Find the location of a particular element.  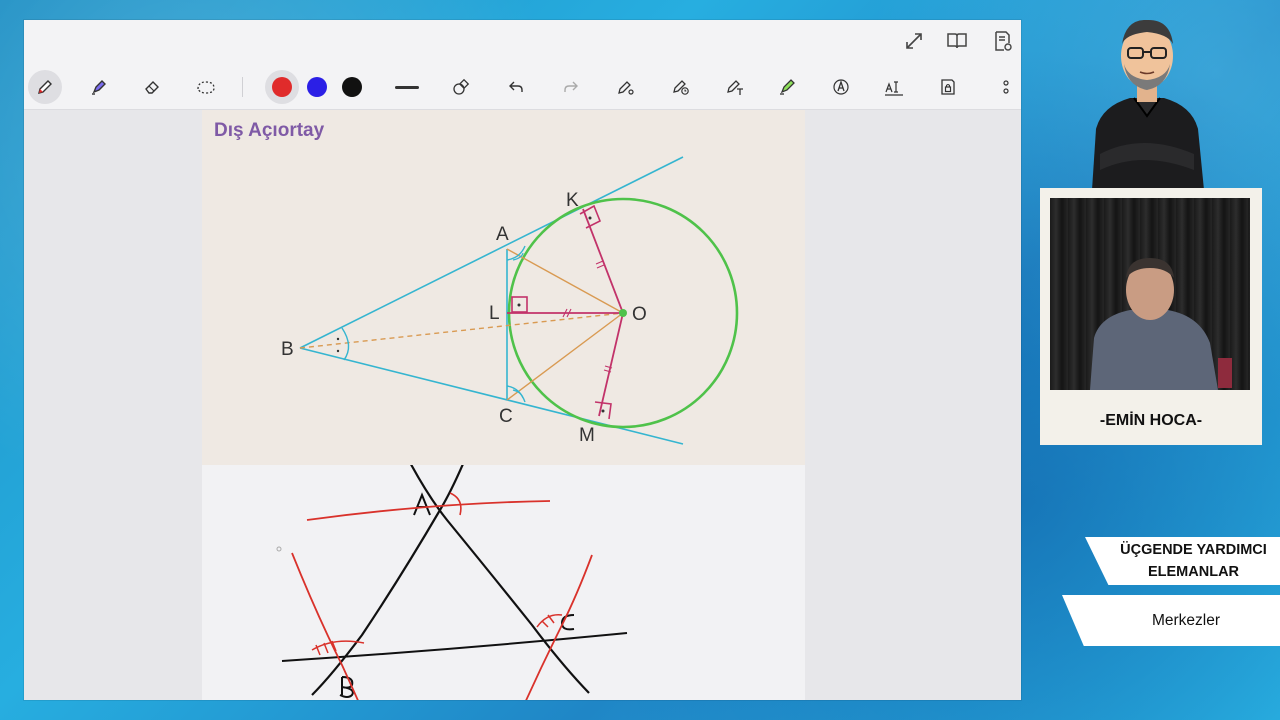

color-blue-swatch is located at coordinates (317, 87).